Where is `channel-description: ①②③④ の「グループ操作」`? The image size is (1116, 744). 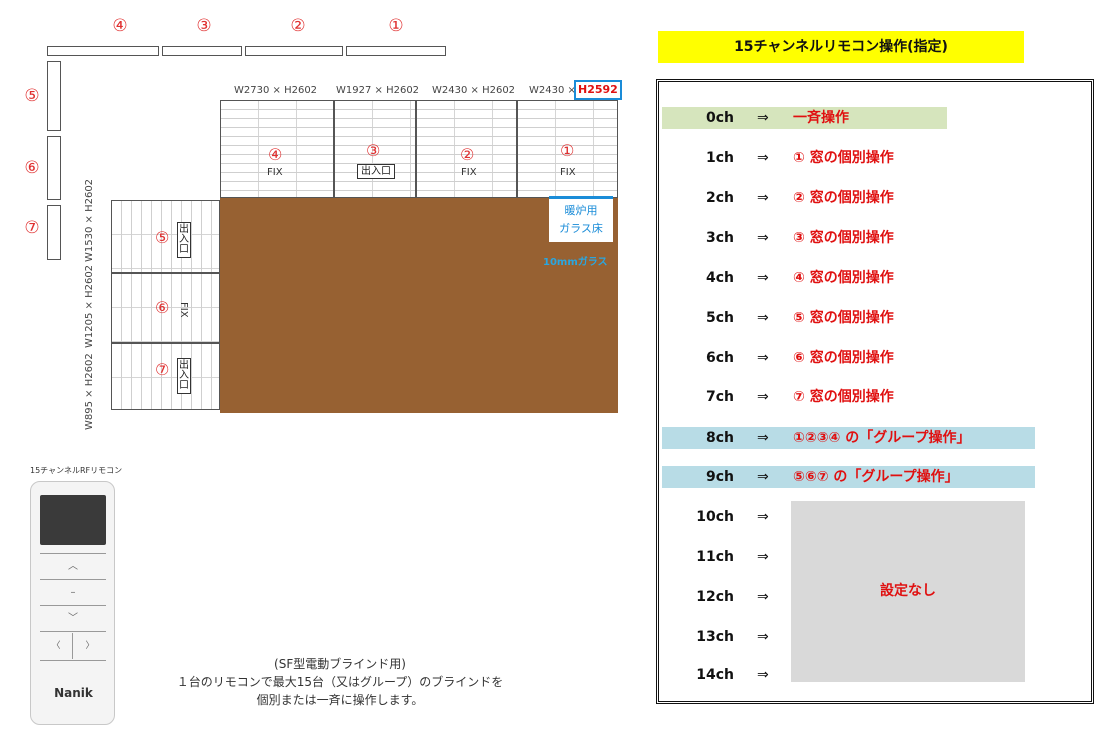 channel-description: ①②③④ の「グループ操作」 is located at coordinates (882, 438).